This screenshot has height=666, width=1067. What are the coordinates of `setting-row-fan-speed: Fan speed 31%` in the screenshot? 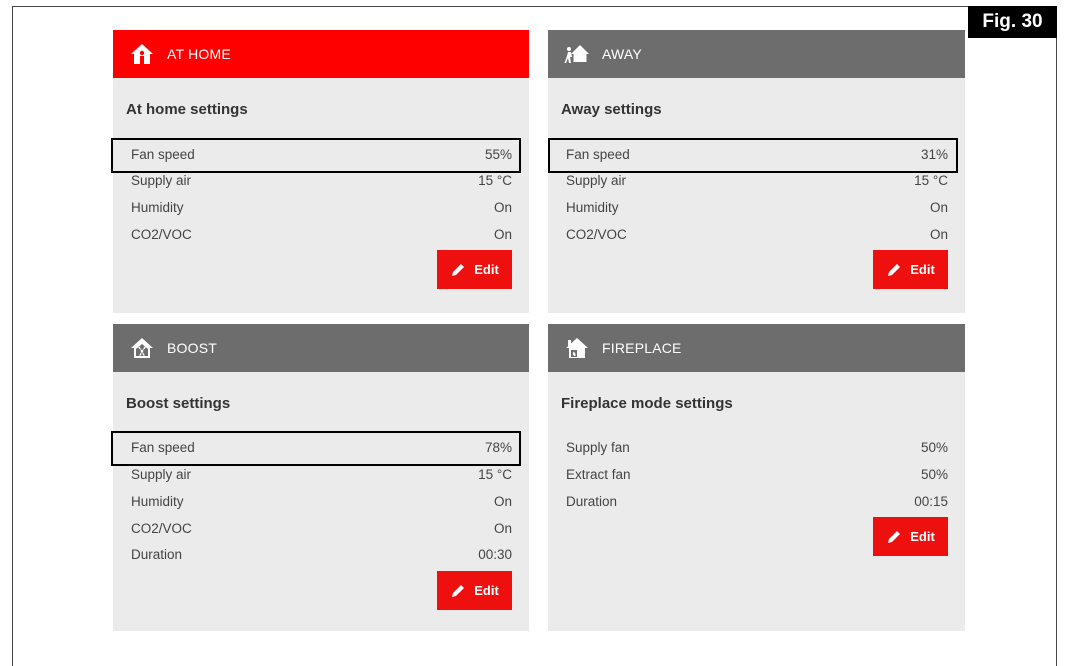 It's located at (757, 154).